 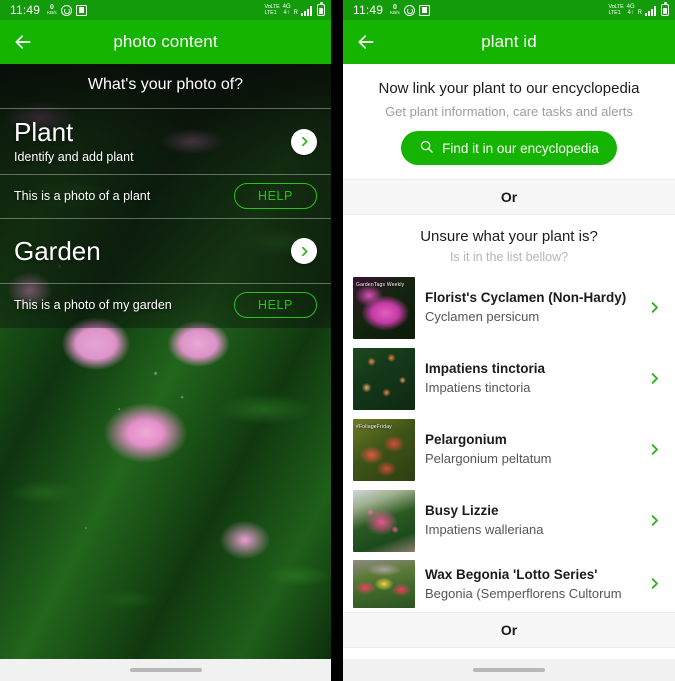 I want to click on thumbnail-tag: #FoliageFriday, so click(x=374, y=426).